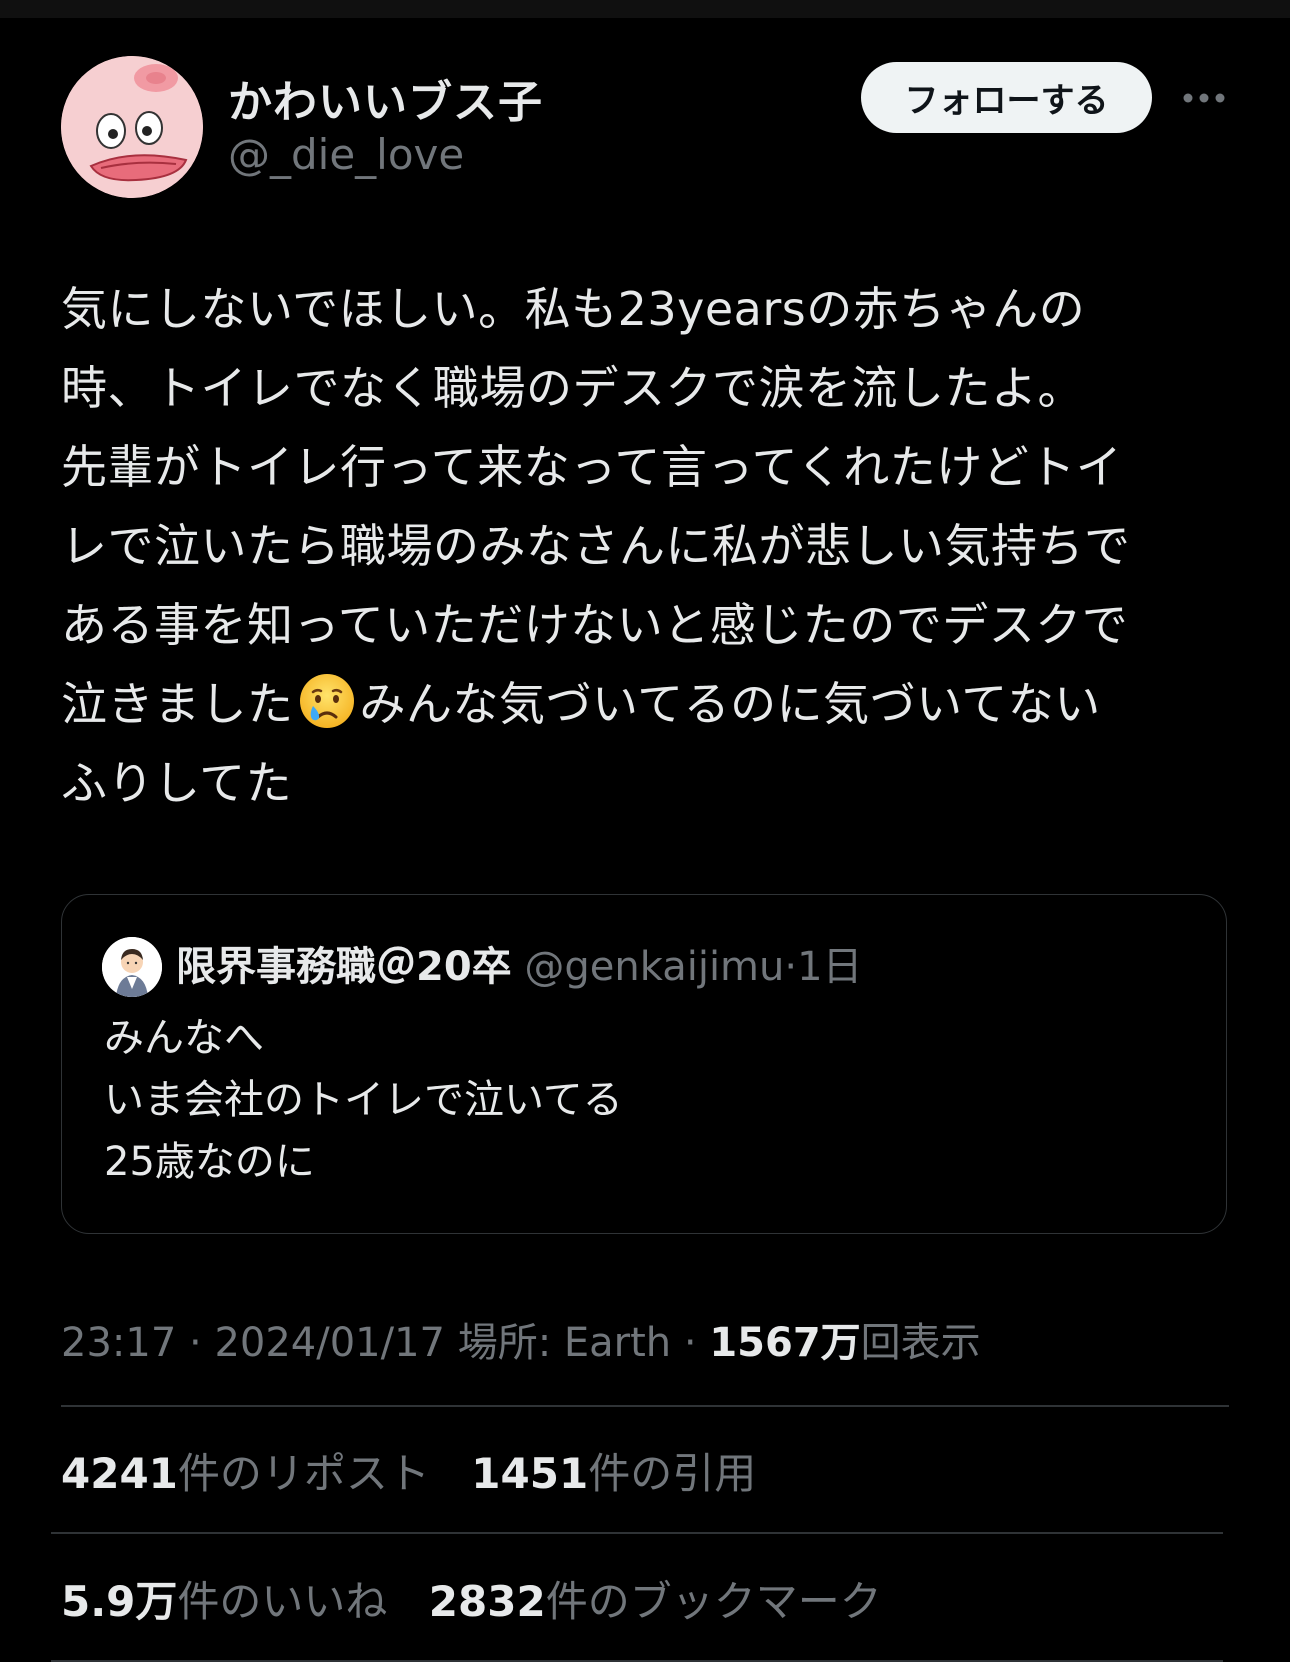 Image resolution: width=1290 pixels, height=1662 pixels. Describe the element at coordinates (596, 546) in the screenshot. I see `tweet-line: レで泣いたら職場のみなさんに私が悲しい気持ちで` at that location.